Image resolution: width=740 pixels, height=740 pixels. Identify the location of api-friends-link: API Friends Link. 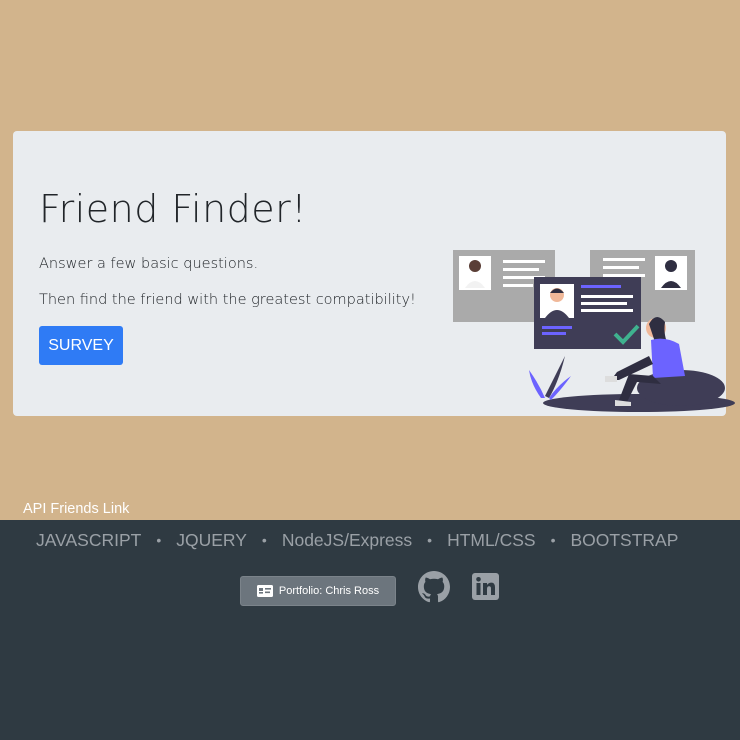
(76, 509).